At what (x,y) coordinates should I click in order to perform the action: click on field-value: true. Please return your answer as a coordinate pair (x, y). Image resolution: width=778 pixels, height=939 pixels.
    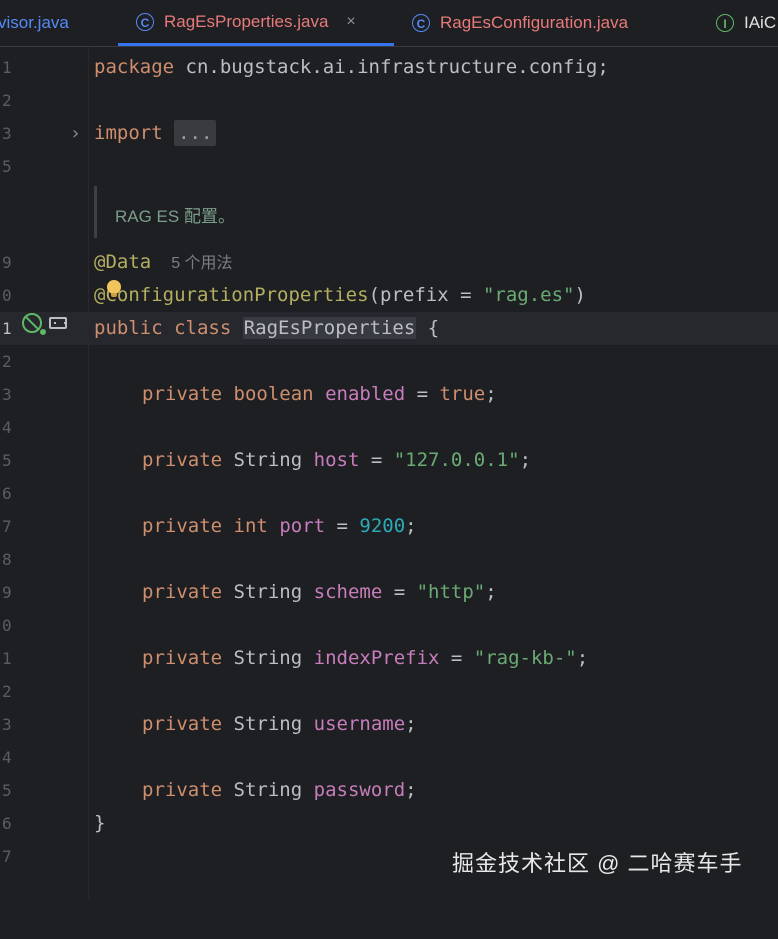
    Looking at the image, I should click on (462, 394).